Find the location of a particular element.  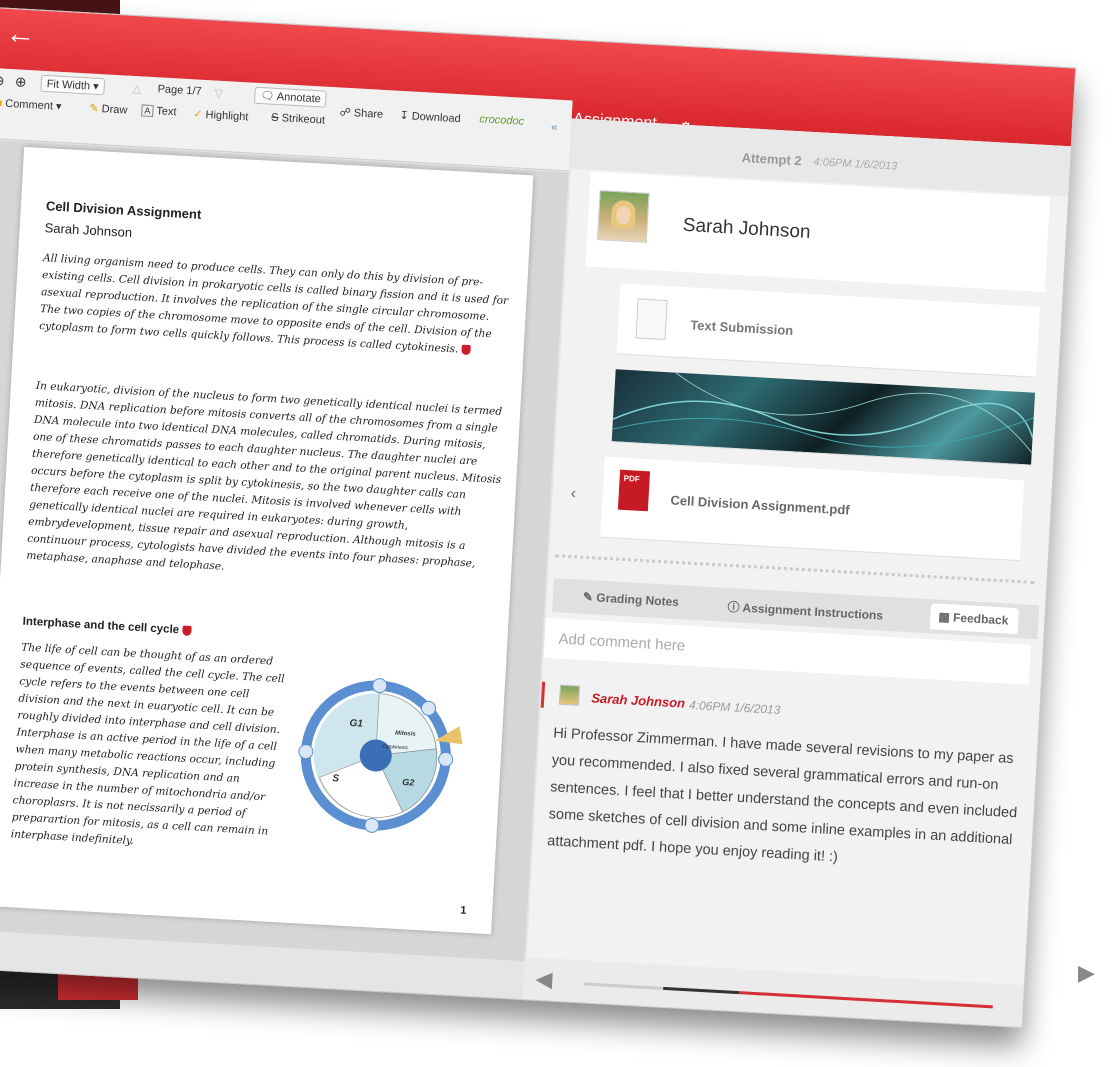

mitosis-label: Mitosis is located at coordinates (406, 734).